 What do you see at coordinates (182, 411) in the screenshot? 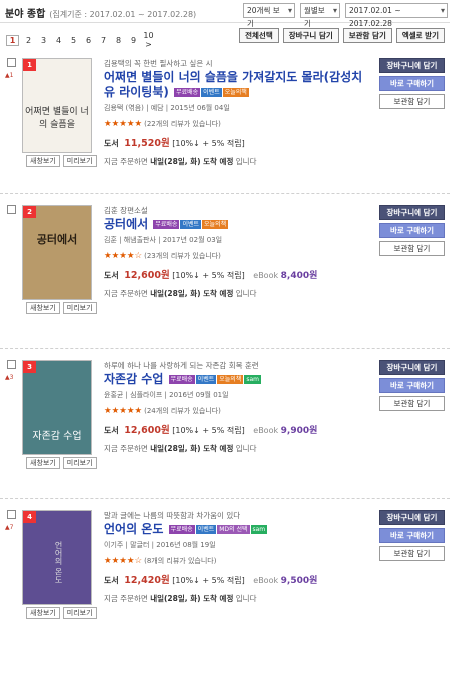
I see `review-count: (24개의 리뷰가 있습니다)` at bounding box center [182, 411].